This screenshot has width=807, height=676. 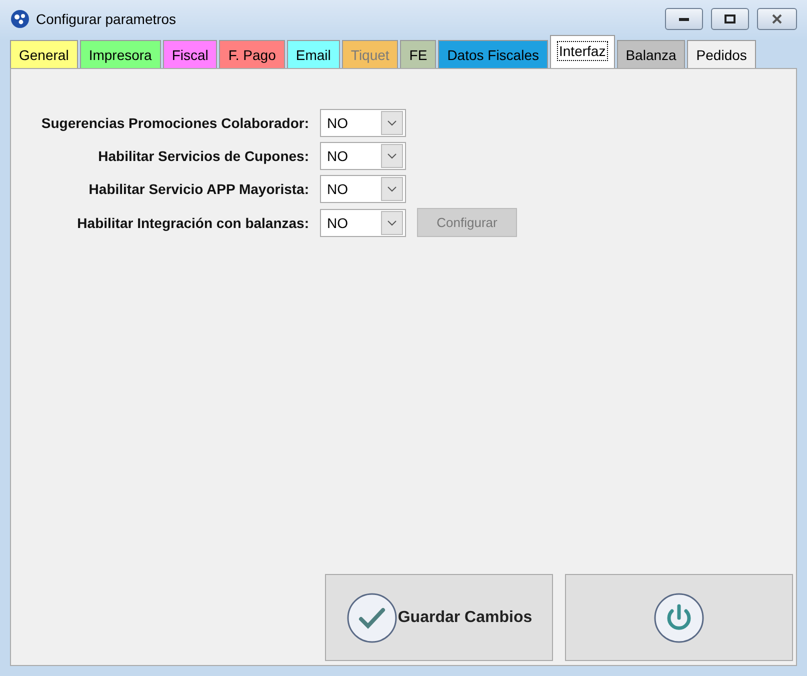 What do you see at coordinates (193, 222) in the screenshot?
I see `setting-label: Habilitar Integración con balanzas:` at bounding box center [193, 222].